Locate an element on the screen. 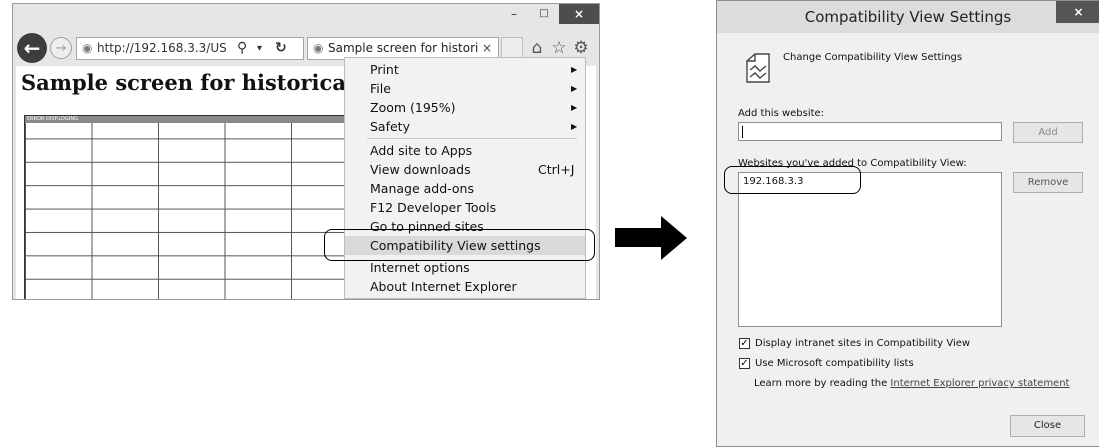  menu-item-label: Add site to Apps is located at coordinates (421, 150).